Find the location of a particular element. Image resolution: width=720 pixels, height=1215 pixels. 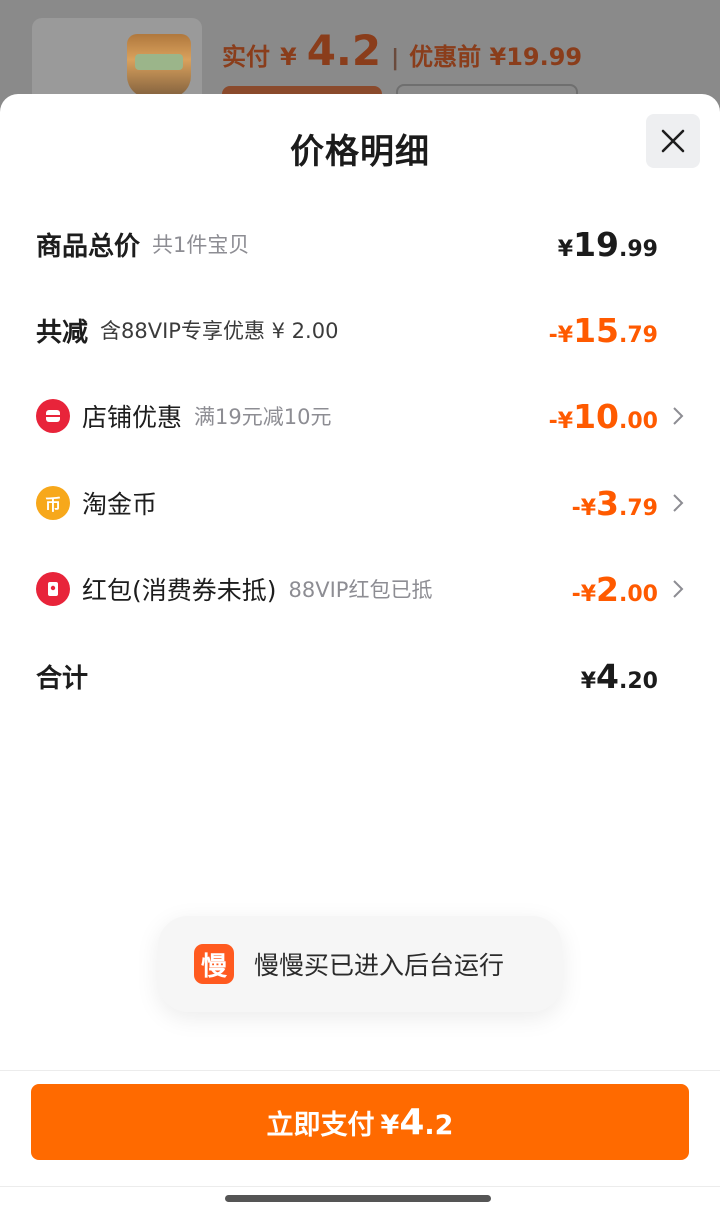

goods-total-count: 共1件宝贝 is located at coordinates (201, 245).